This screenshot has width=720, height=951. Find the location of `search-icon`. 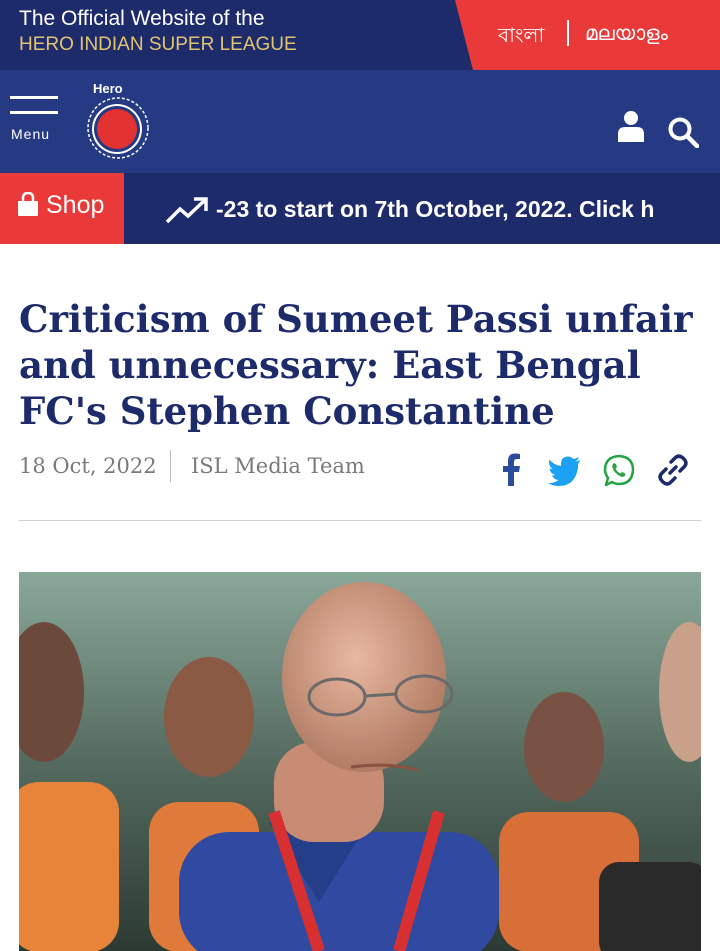

search-icon is located at coordinates (683, 132).